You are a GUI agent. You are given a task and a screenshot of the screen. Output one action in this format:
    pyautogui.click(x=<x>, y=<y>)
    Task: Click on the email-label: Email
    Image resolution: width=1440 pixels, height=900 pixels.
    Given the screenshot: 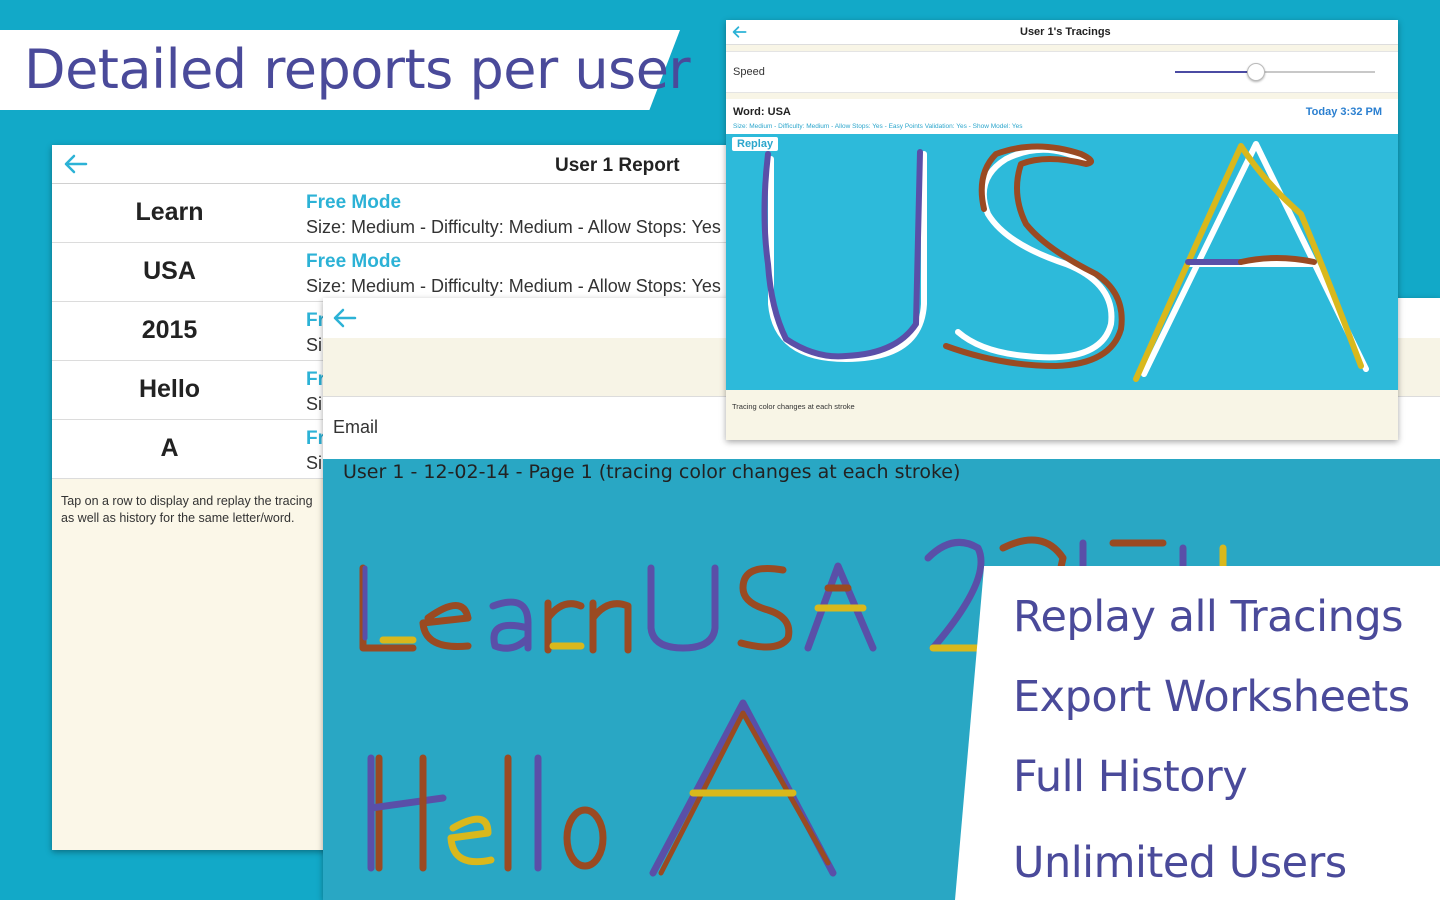 What is the action you would take?
    pyautogui.click(x=356, y=427)
    